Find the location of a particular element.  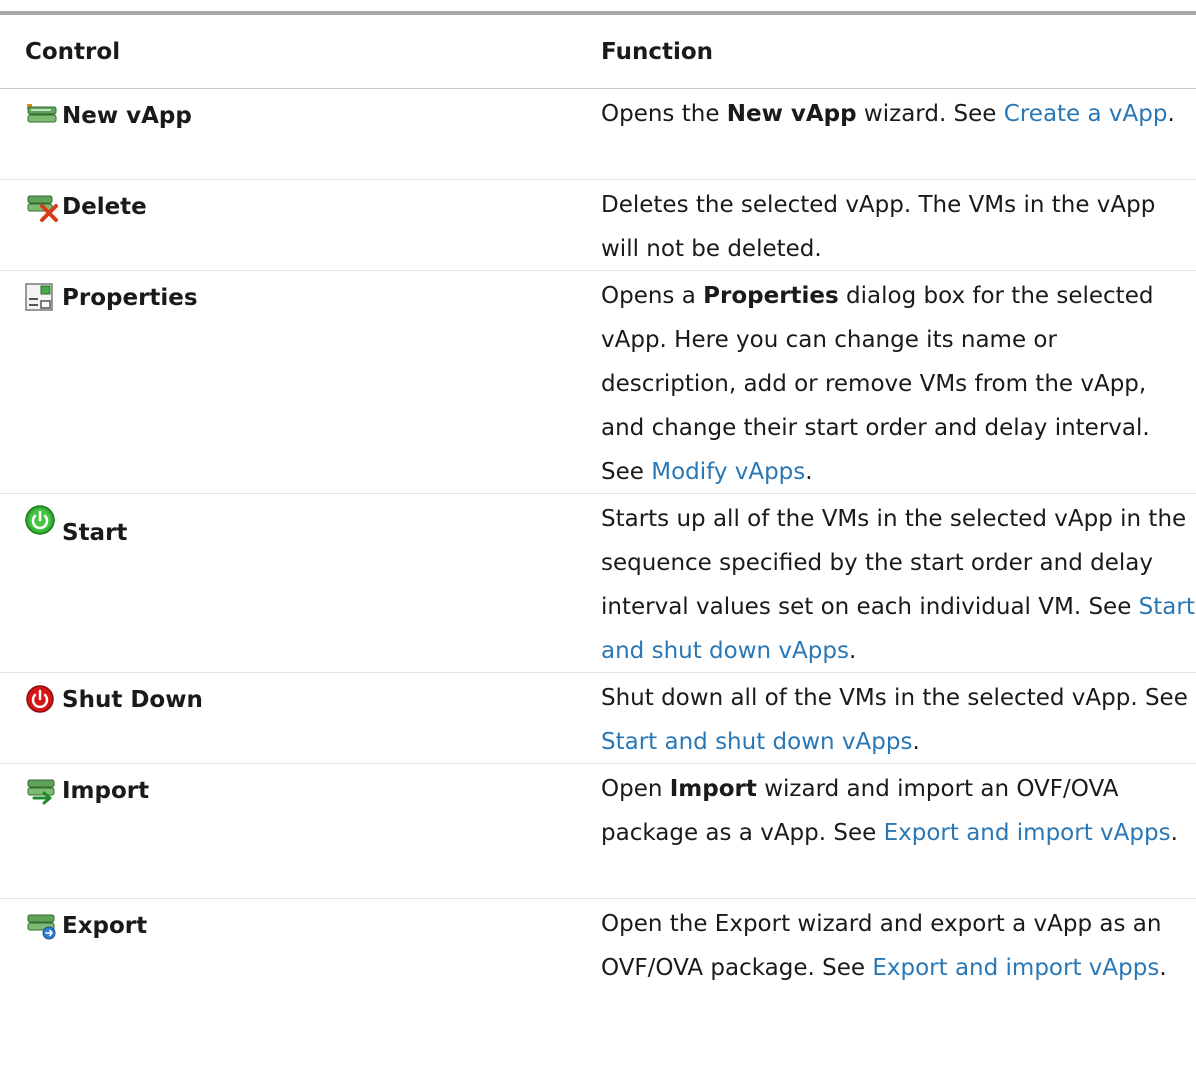

control-label: New vApp is located at coordinates (127, 116).